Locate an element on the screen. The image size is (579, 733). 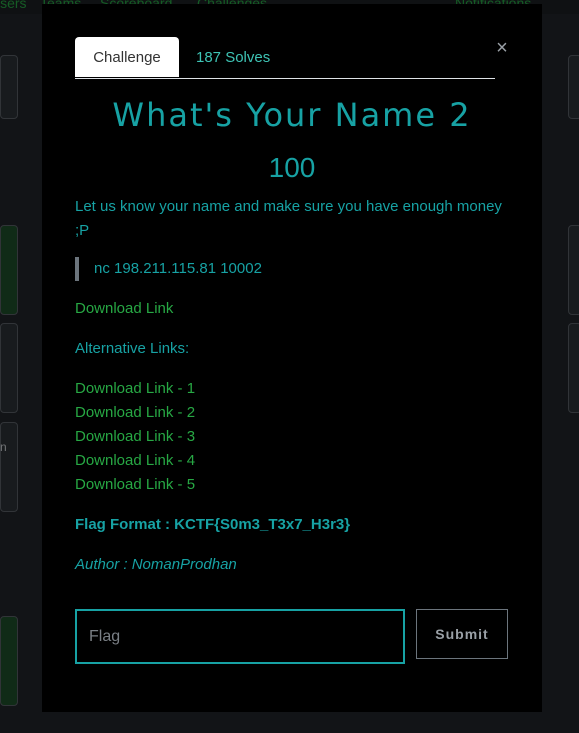
download-link: Download Link is located at coordinates (124, 309).